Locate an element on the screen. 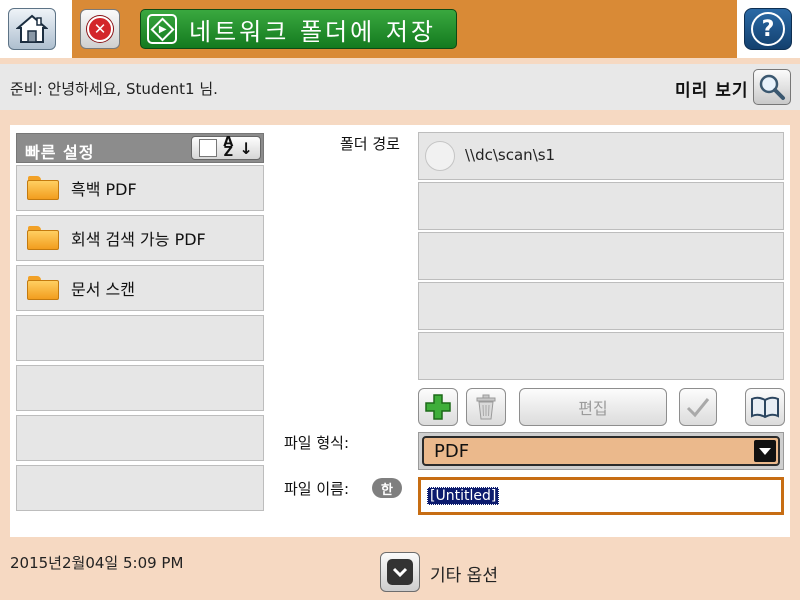 The width and height of the screenshot is (800, 600). add-path-button is located at coordinates (438, 407).